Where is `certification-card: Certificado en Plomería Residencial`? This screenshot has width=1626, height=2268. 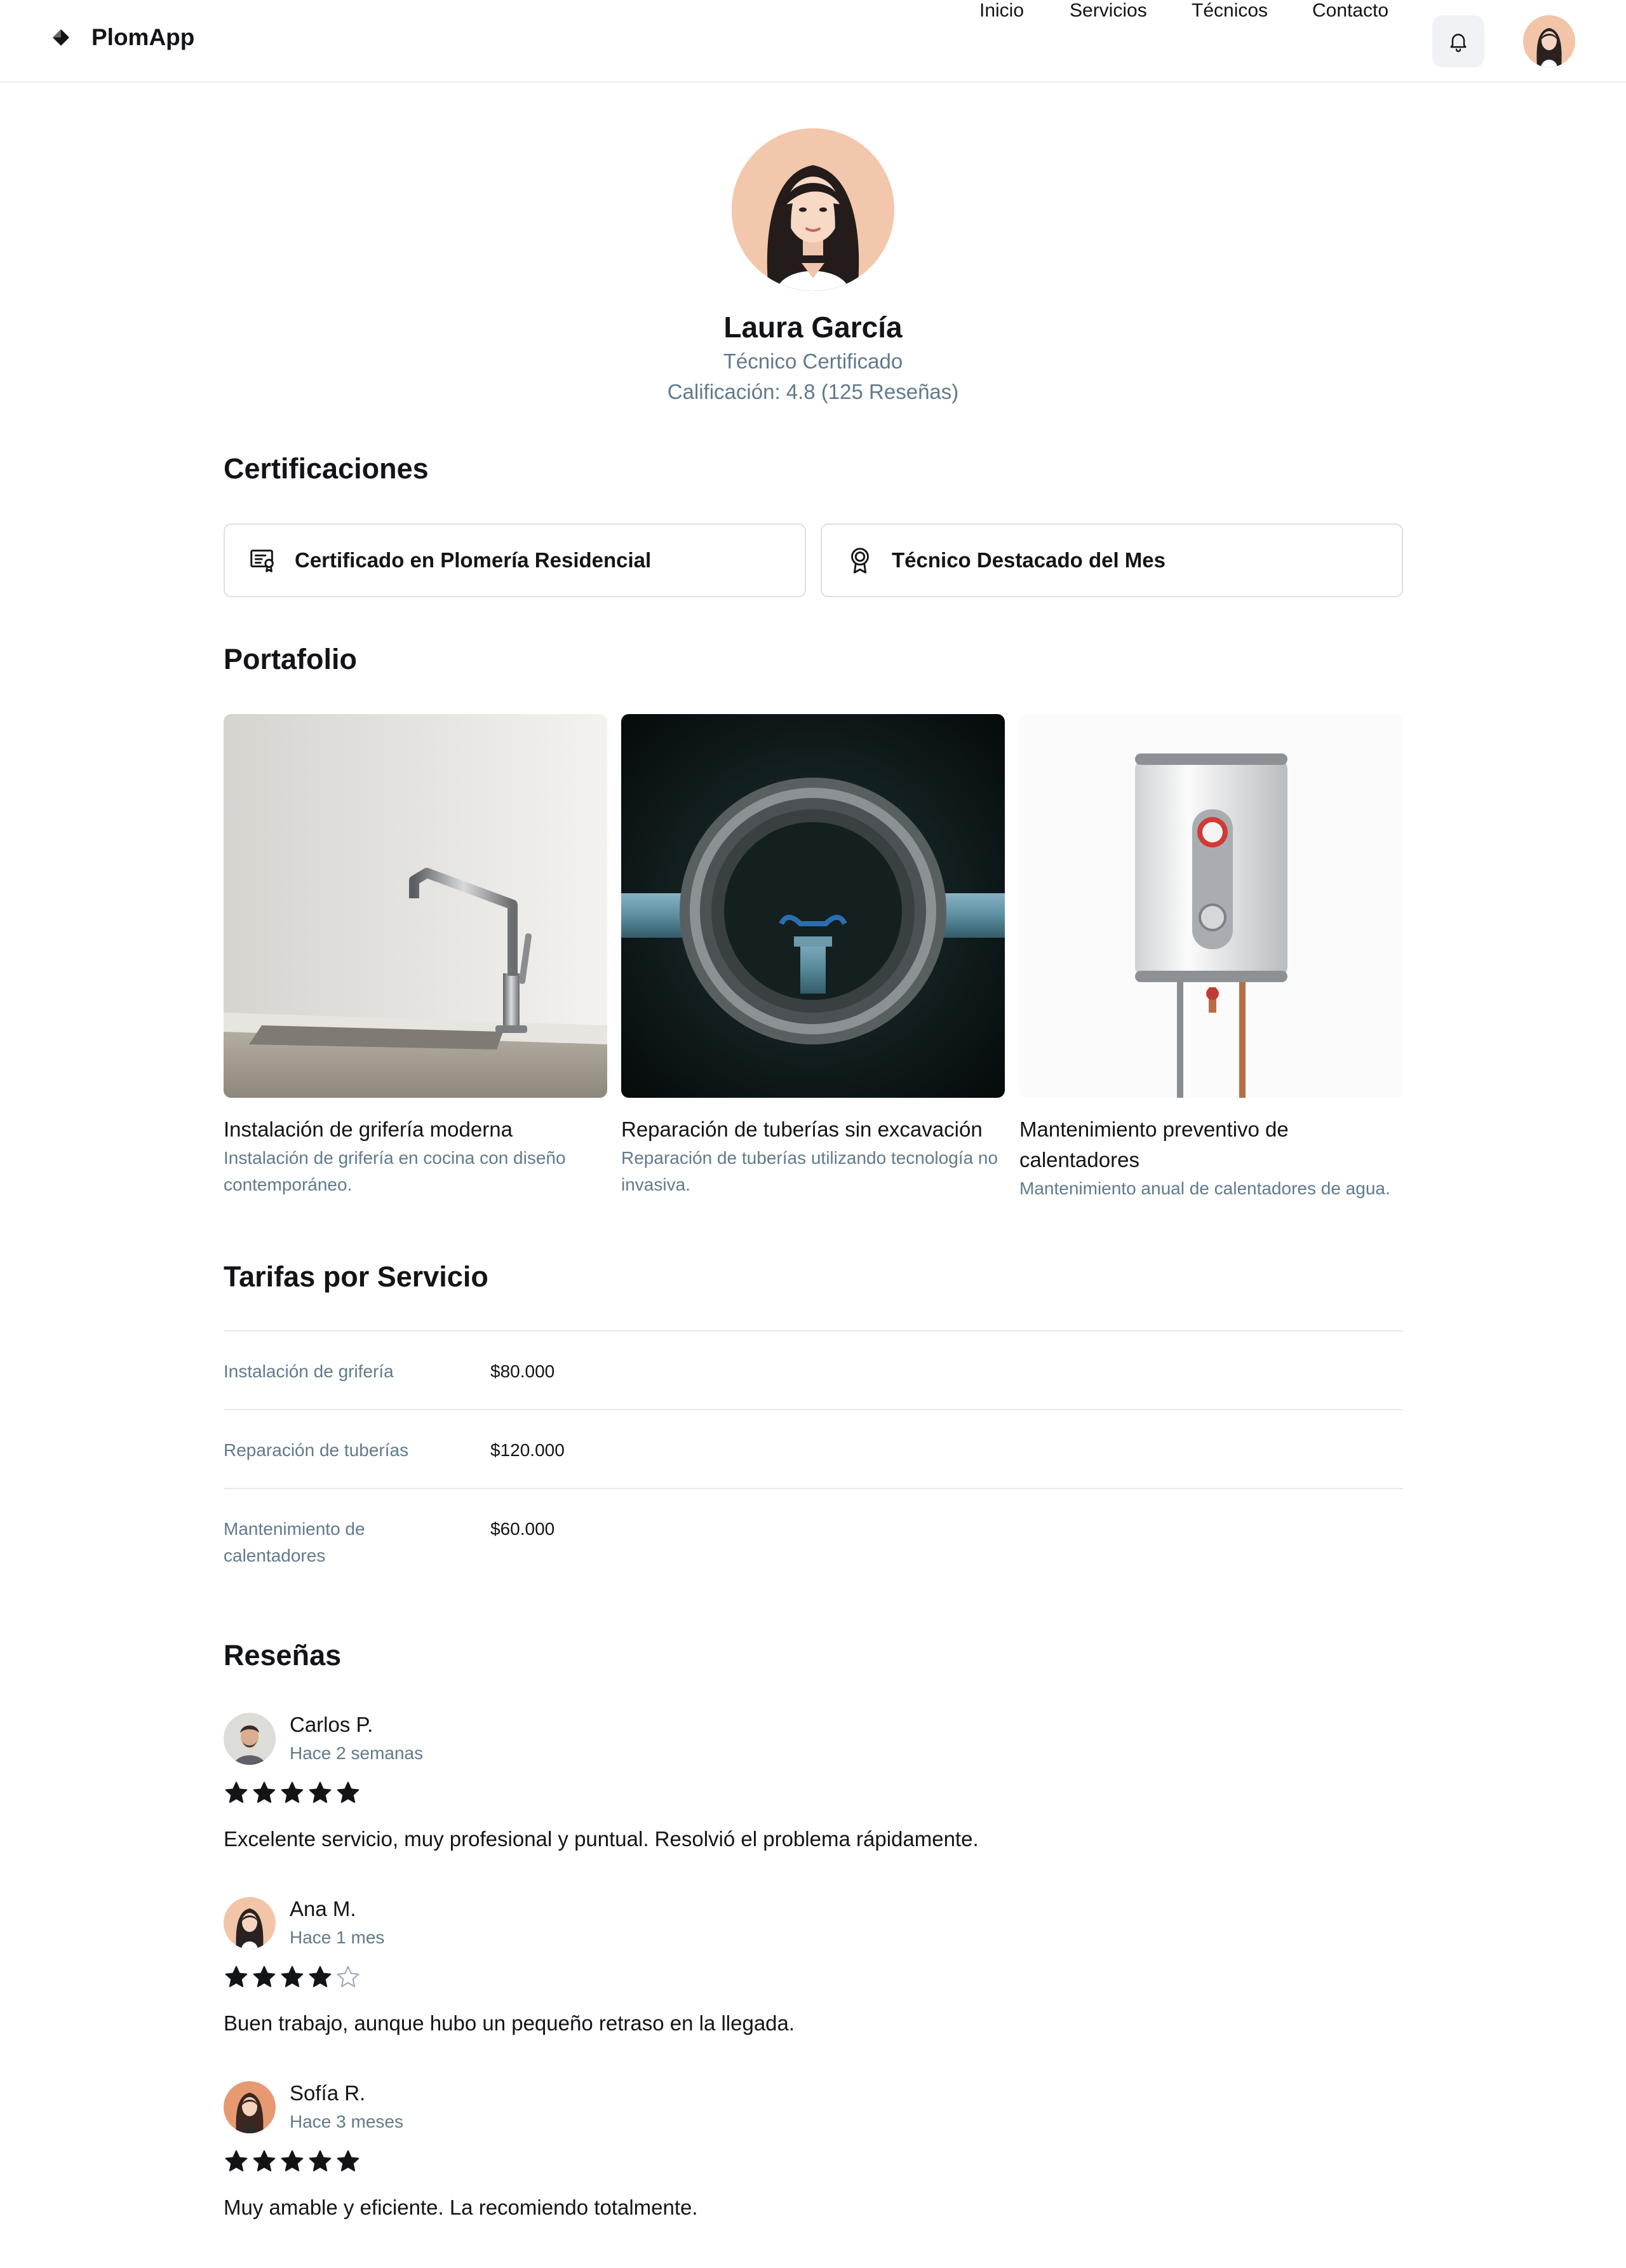
certification-card: Certificado en Plomería Residencial is located at coordinates (515, 560).